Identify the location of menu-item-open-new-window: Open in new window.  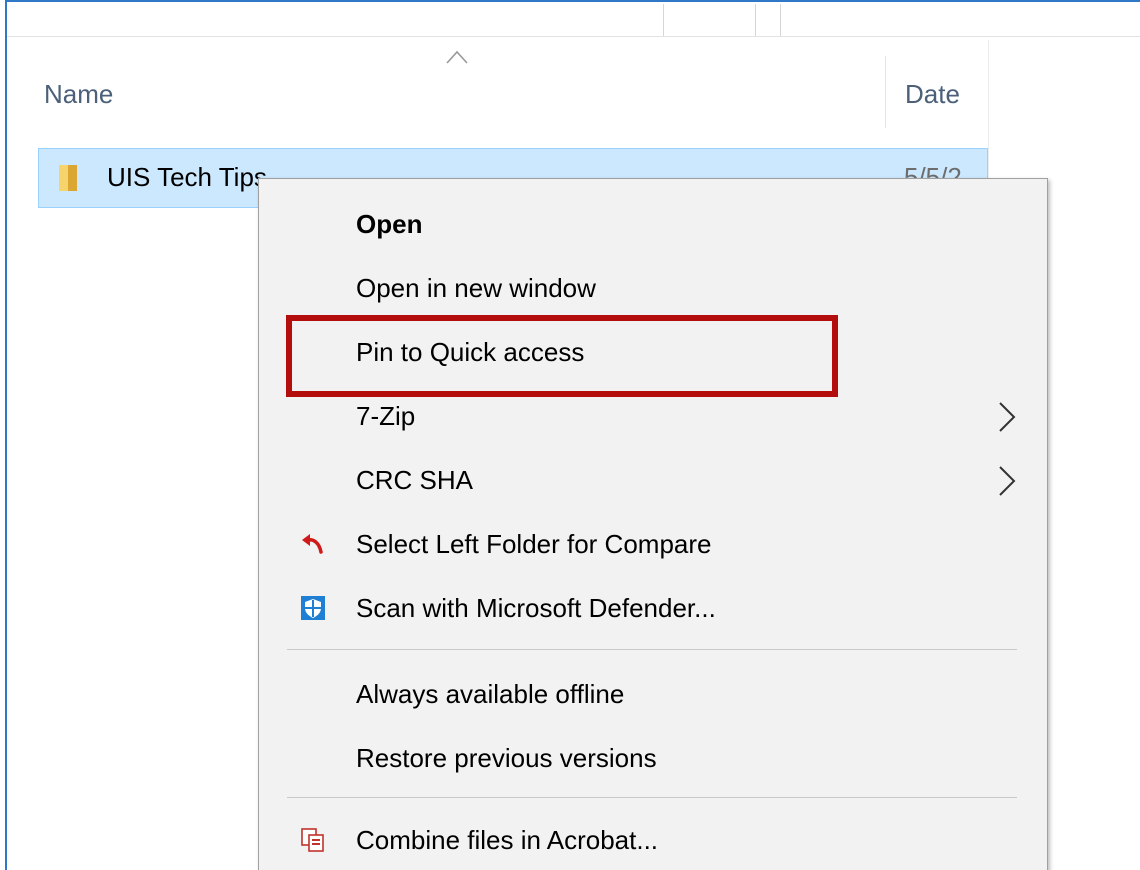
(653, 288).